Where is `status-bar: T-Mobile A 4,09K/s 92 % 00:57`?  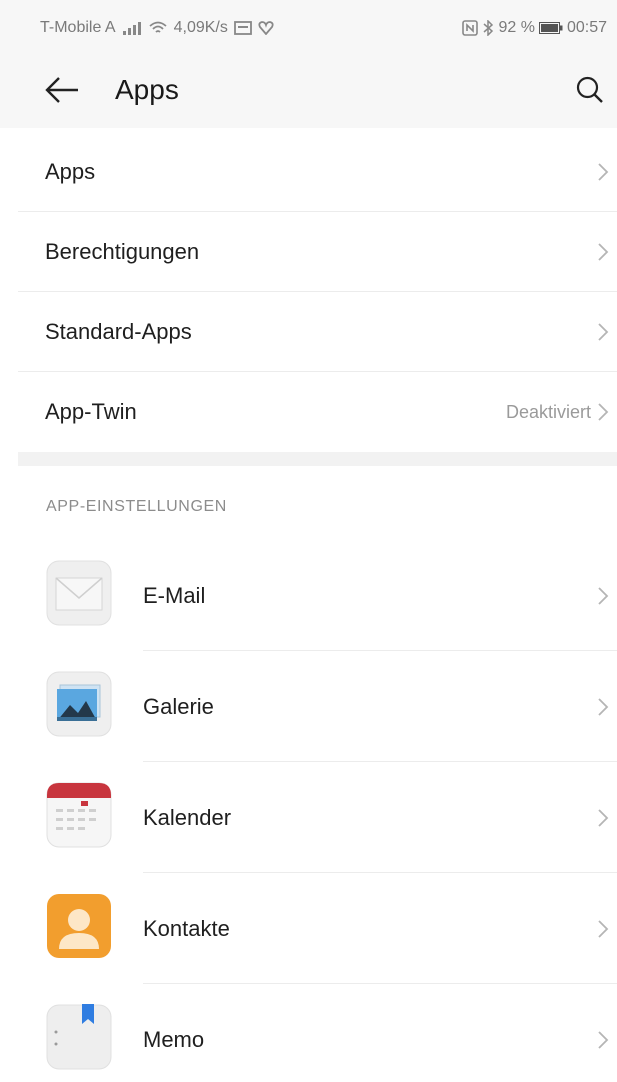 status-bar: T-Mobile A 4,09K/s 92 % 00:57 is located at coordinates (308, 28).